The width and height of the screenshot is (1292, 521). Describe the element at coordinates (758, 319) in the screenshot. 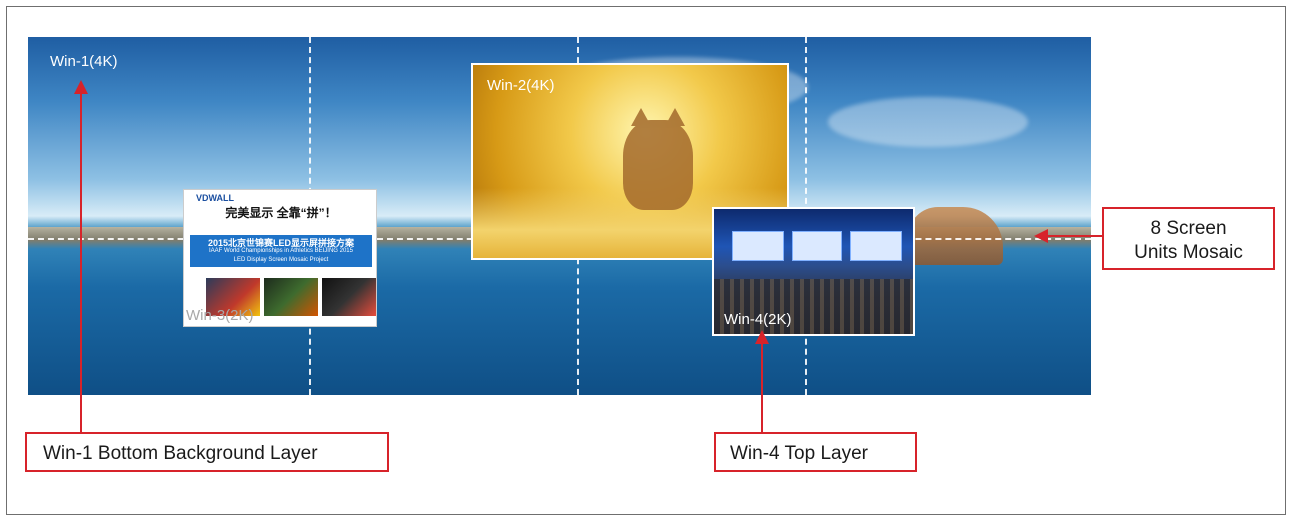

I see `win4-label: Win-4(2K)` at that location.